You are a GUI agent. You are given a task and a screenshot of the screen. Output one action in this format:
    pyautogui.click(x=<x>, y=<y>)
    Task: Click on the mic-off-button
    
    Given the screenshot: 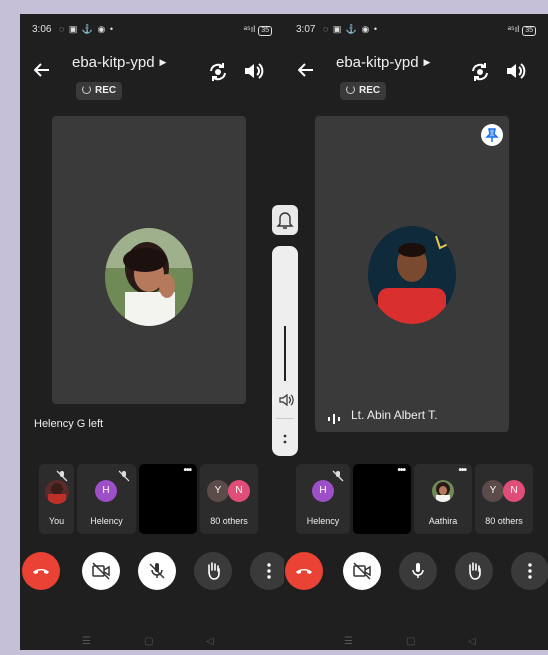 What is the action you would take?
    pyautogui.click(x=157, y=571)
    